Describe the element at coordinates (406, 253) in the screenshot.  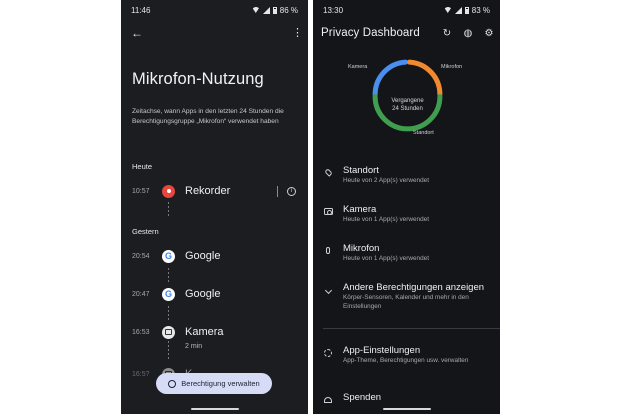
I see `permission-item-microphone: Mikrofon Heute von 1 App(s) verwendet` at that location.